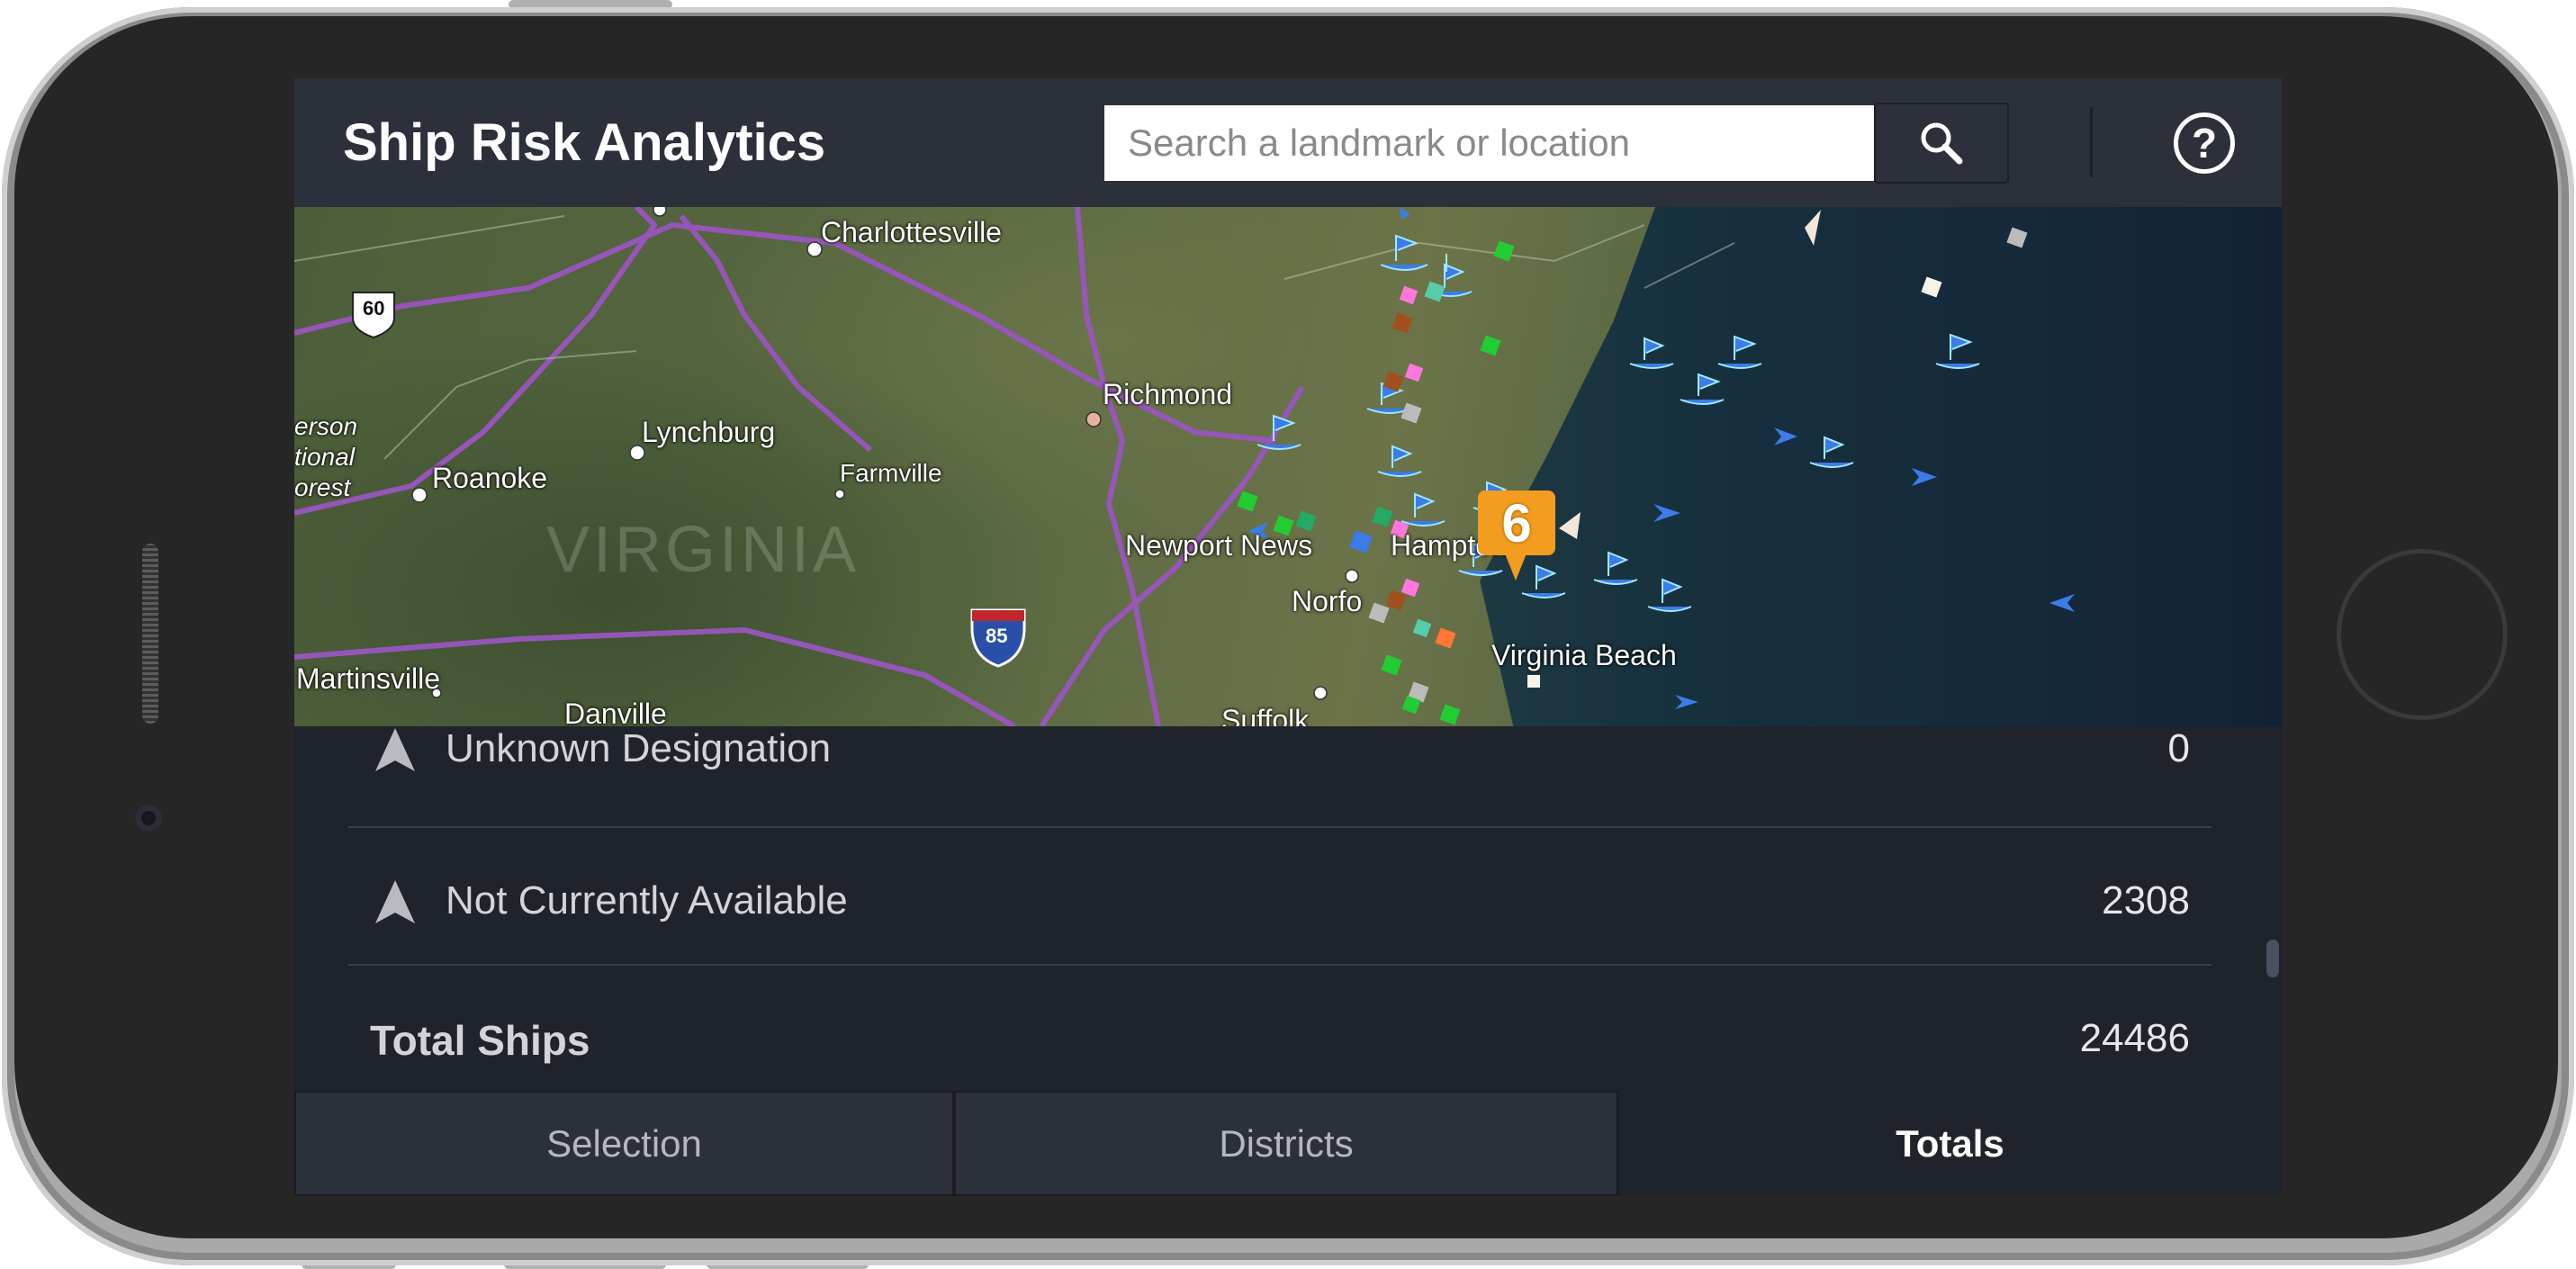 This screenshot has width=2576, height=1269. Describe the element at coordinates (1168, 394) in the screenshot. I see `map-label-richmond: Richmond` at that location.